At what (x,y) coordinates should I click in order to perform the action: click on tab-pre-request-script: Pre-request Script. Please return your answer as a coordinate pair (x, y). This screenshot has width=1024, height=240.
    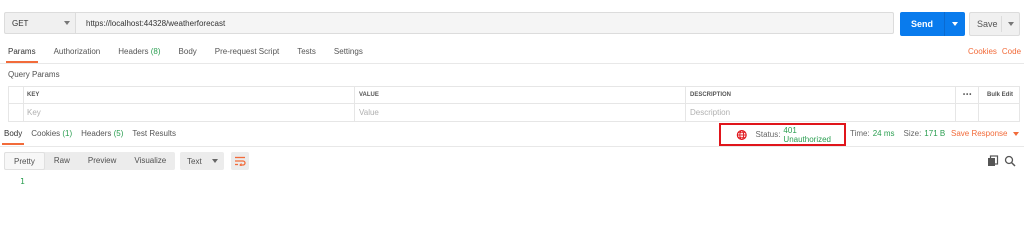
    Looking at the image, I should click on (247, 52).